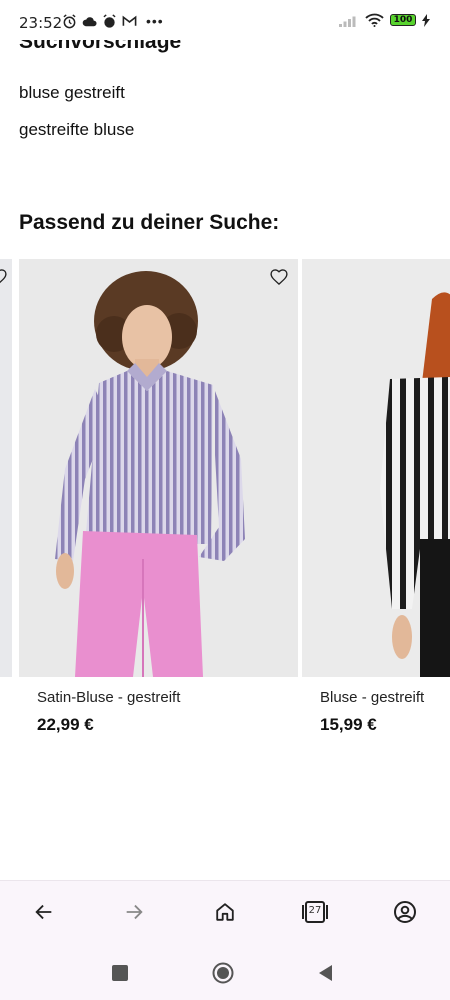 The width and height of the screenshot is (450, 1000). I want to click on product-card-previous, so click(6, 468).